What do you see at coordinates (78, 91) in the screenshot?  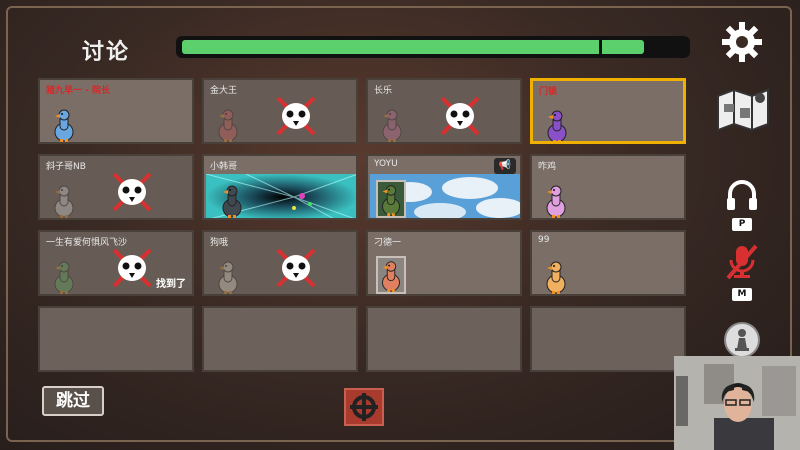 I see `player-name: 猪九早一 - 院长` at bounding box center [78, 91].